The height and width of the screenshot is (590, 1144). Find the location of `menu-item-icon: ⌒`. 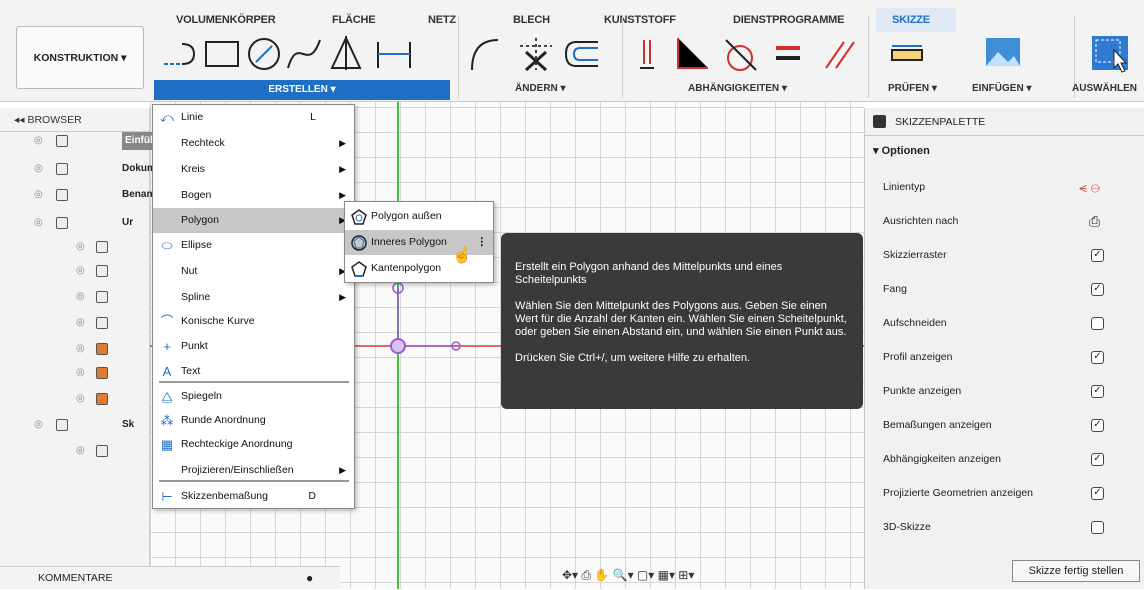

menu-item-icon: ⌒ is located at coordinates (167, 321).